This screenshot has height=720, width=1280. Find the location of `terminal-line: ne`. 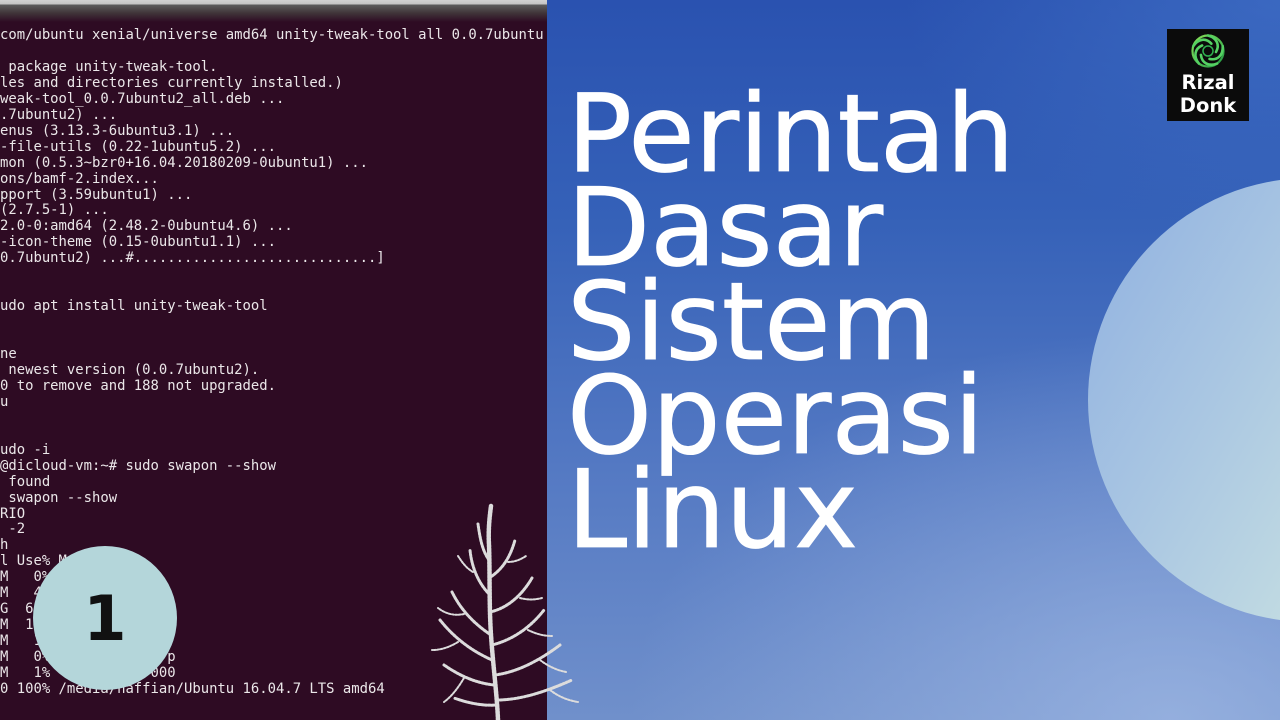

terminal-line: ne is located at coordinates (8, 354).